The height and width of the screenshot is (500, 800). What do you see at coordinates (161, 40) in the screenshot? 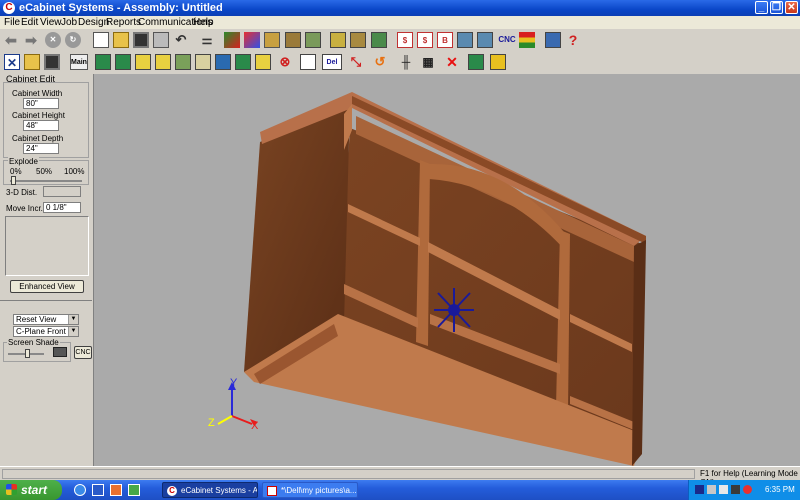
I see `print-icon` at bounding box center [161, 40].